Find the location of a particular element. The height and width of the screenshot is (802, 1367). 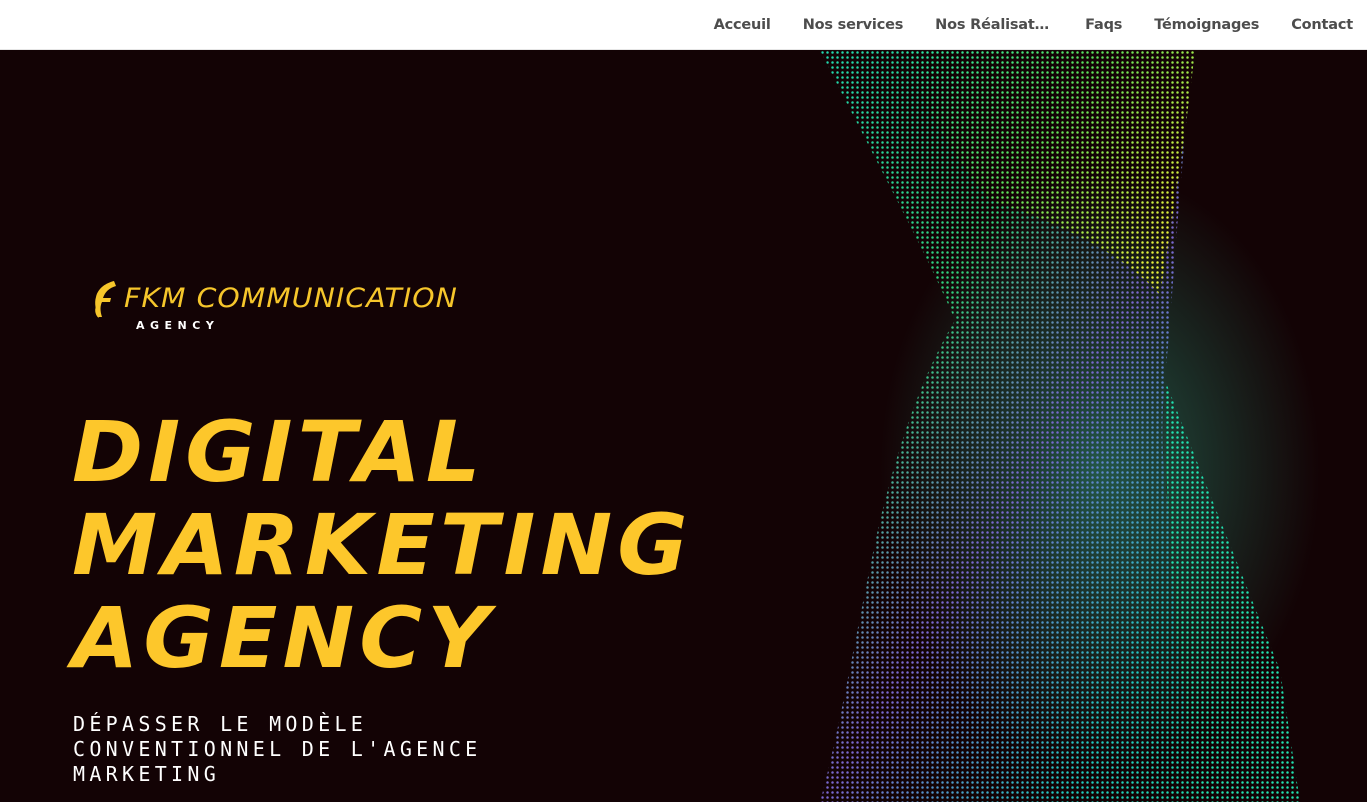

nav-link-nos-services: Nos services is located at coordinates (853, 25).